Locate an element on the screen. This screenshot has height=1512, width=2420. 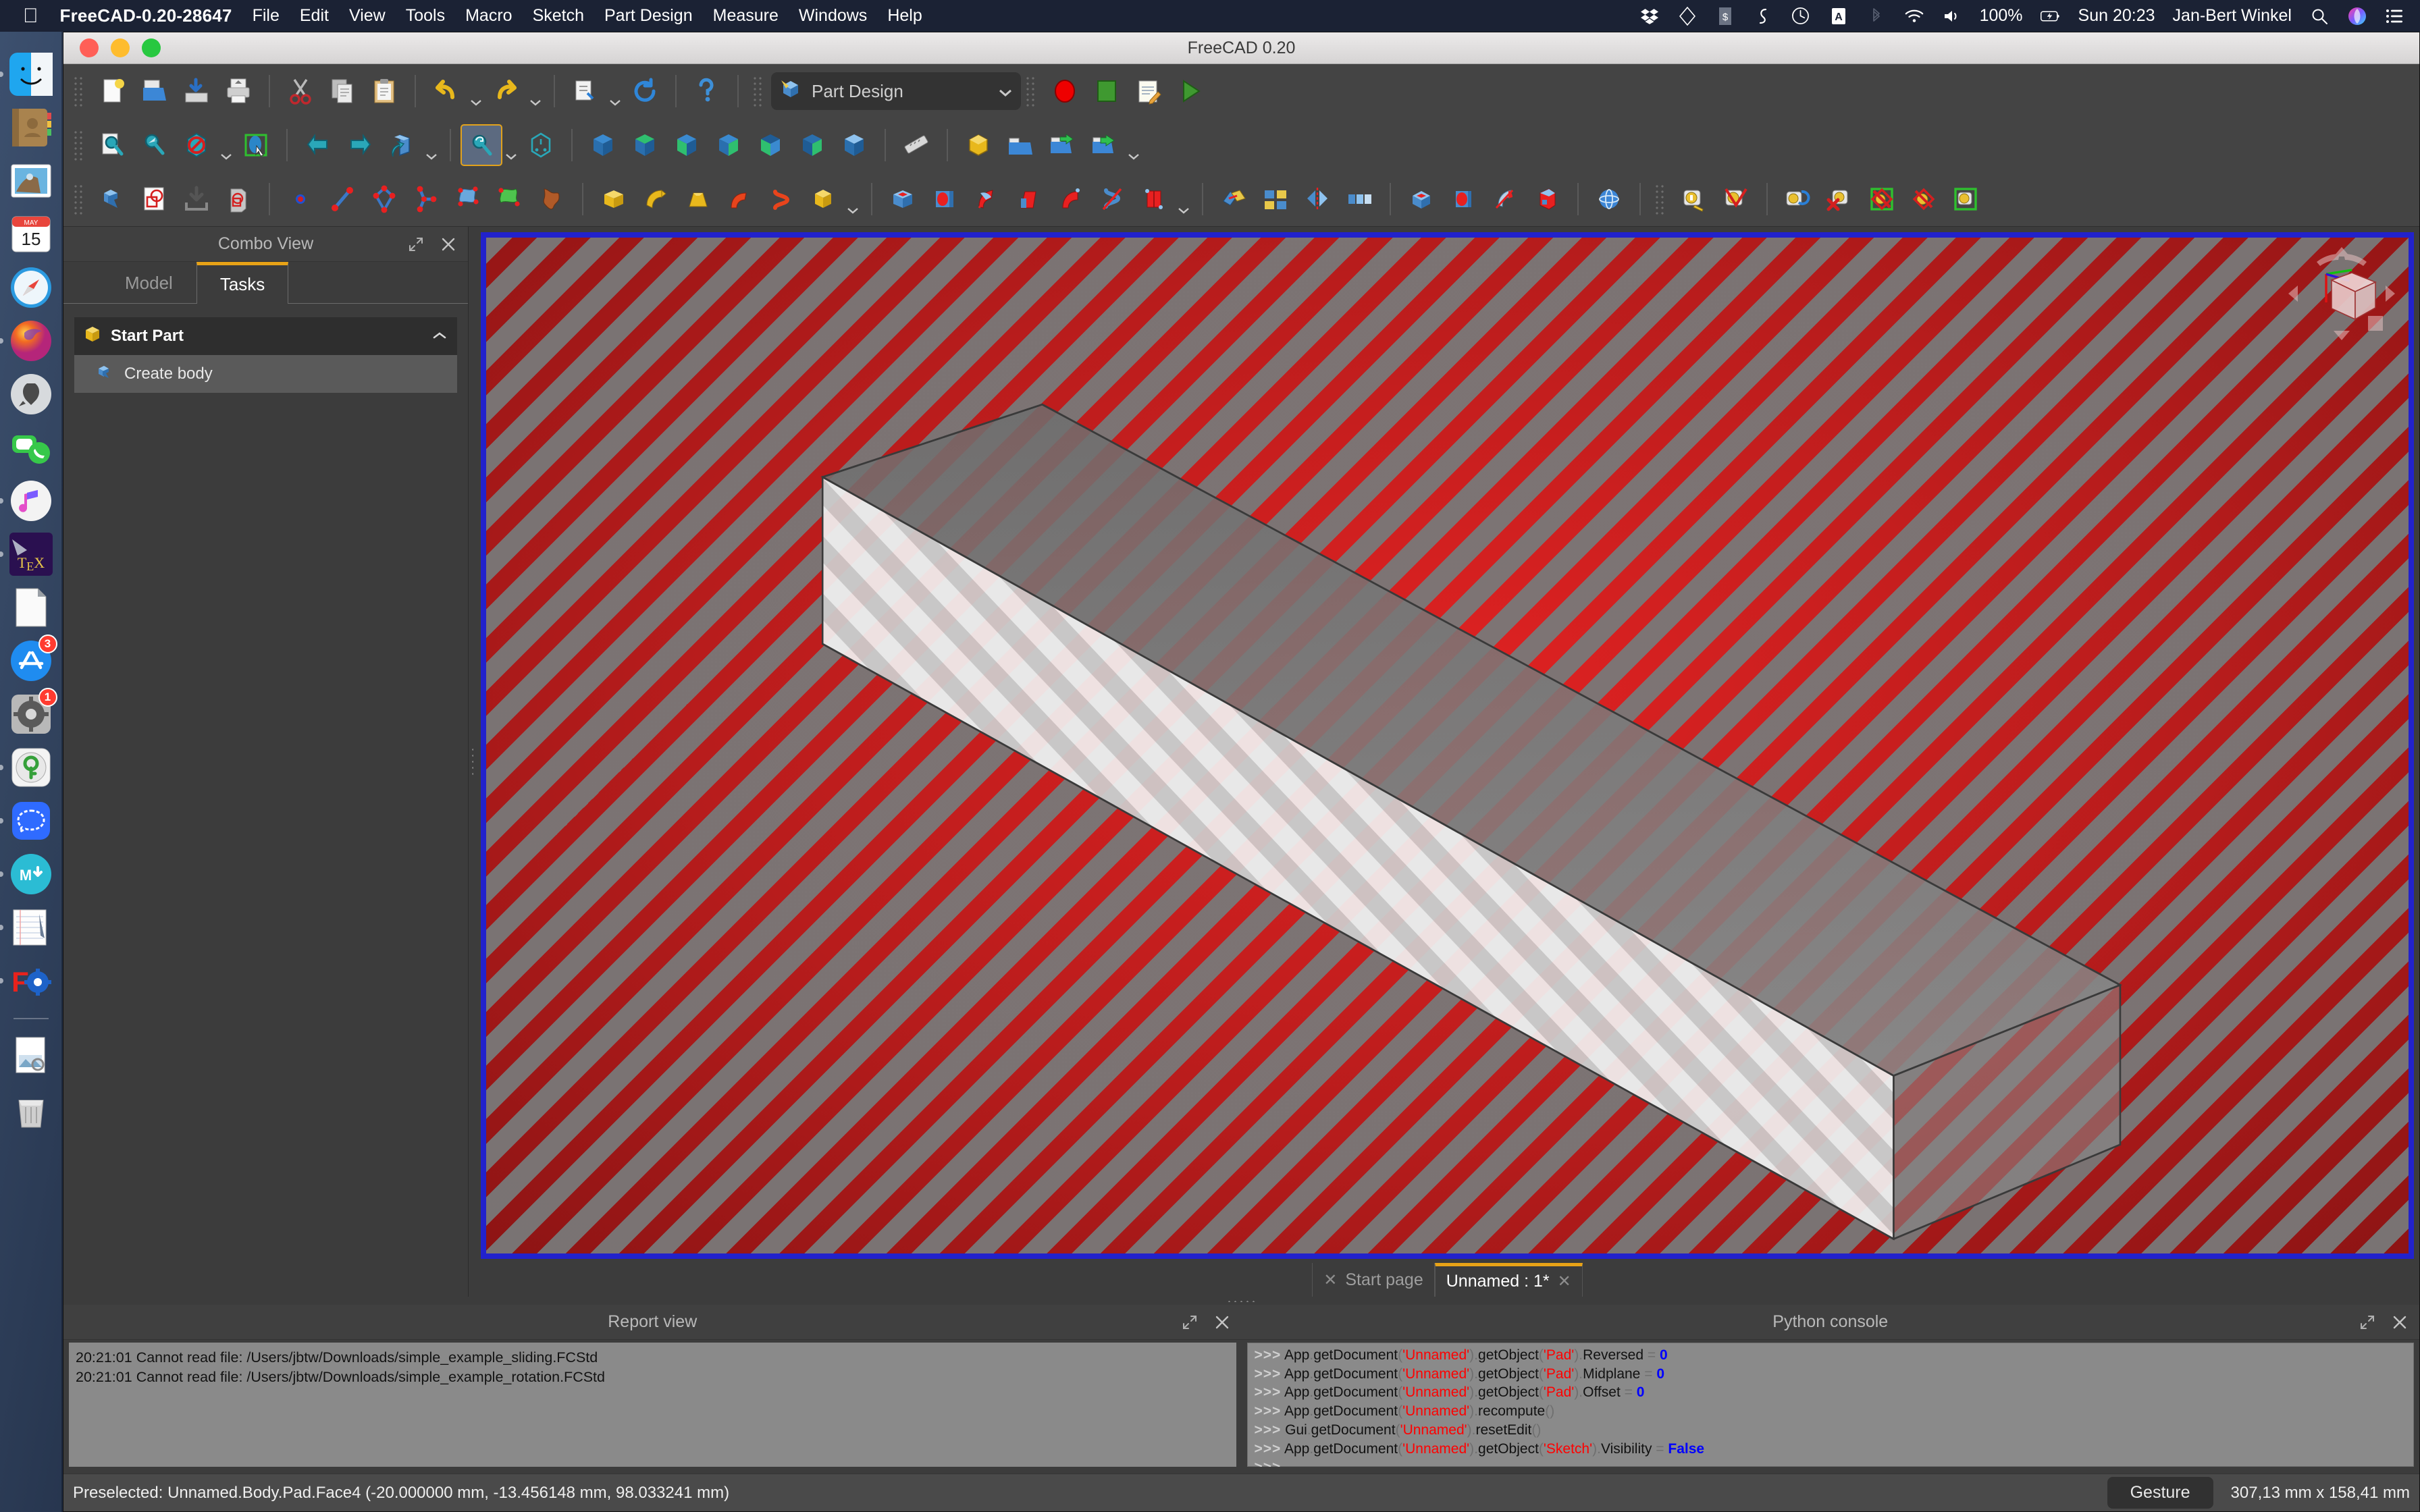
input-source-a-icon: A is located at coordinates (1839, 16).